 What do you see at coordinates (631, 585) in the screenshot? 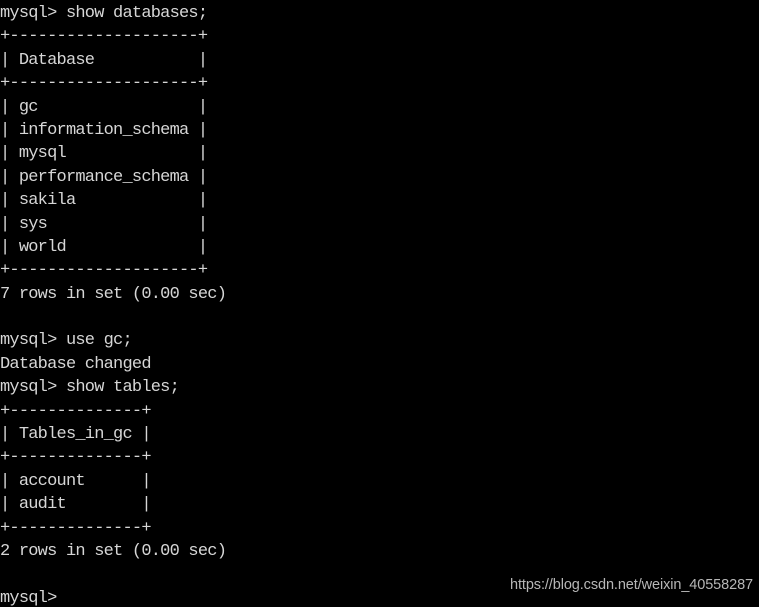
I see `watermark-text: https://blog.csdn.net/weixin_40558287` at bounding box center [631, 585].